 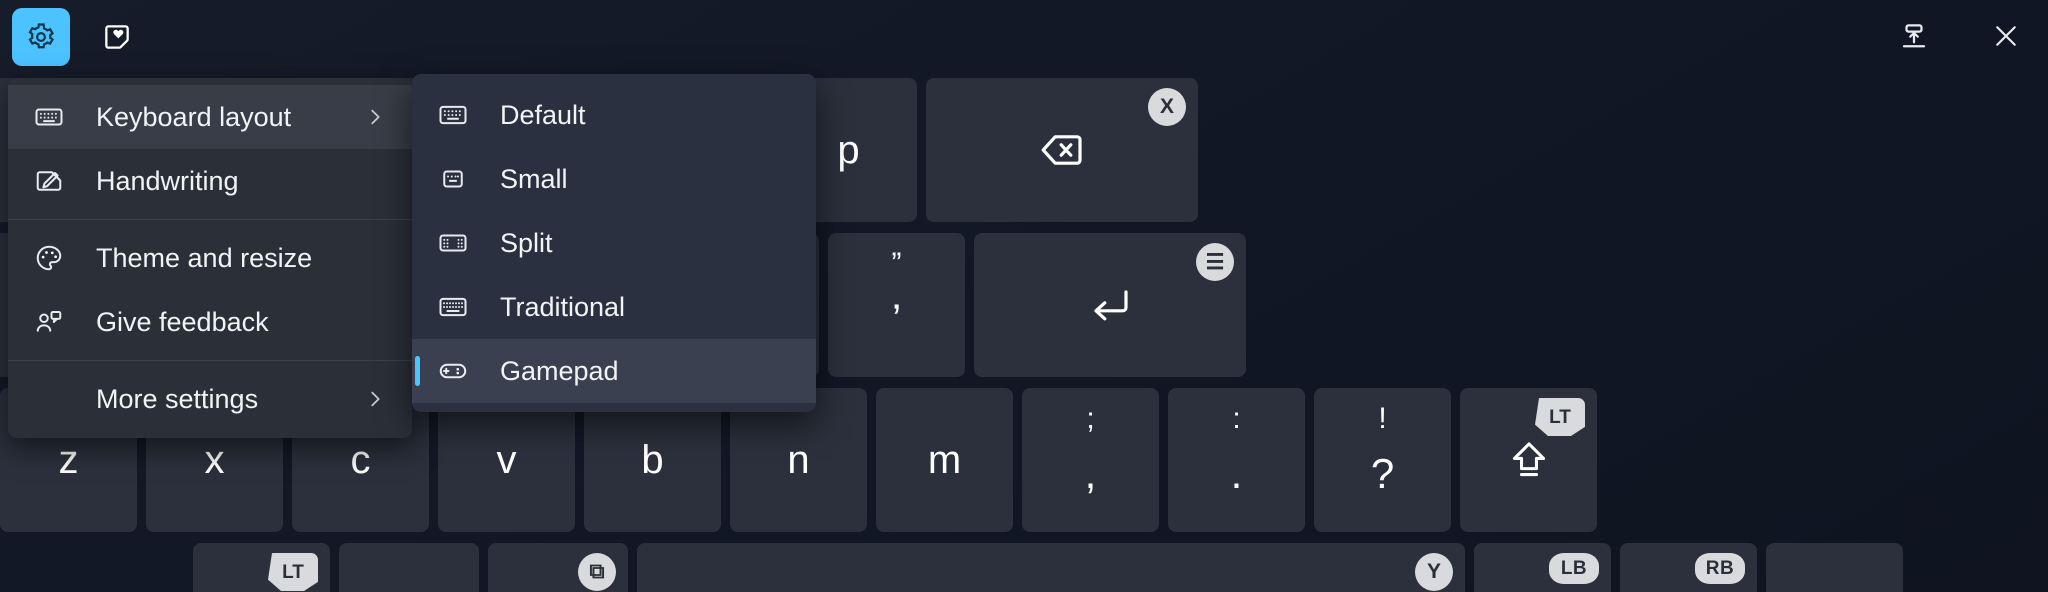 I want to click on key-secondary-glyph: :, so click(x=1236, y=418).